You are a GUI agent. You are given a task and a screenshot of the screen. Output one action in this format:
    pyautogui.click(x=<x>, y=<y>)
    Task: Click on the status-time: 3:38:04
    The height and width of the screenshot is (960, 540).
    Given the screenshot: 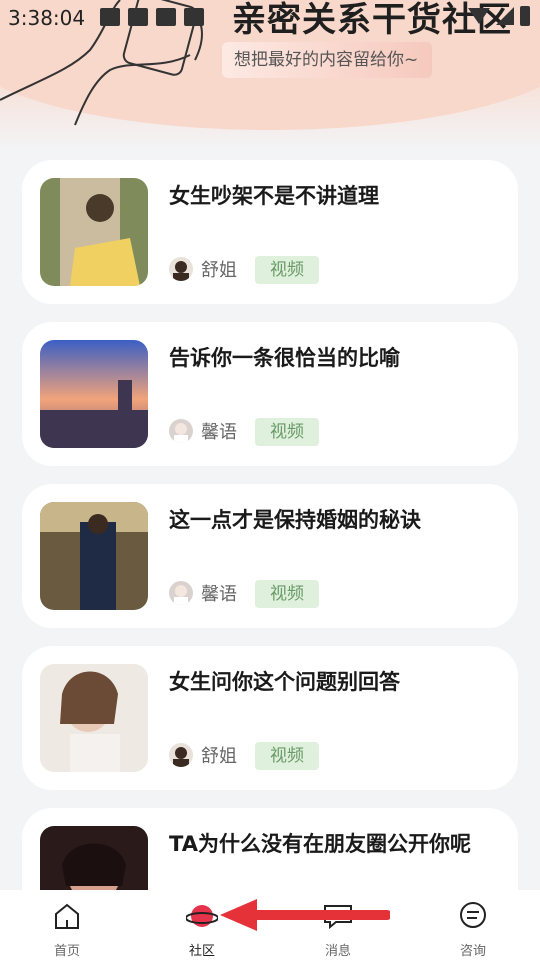 What is the action you would take?
    pyautogui.click(x=47, y=18)
    